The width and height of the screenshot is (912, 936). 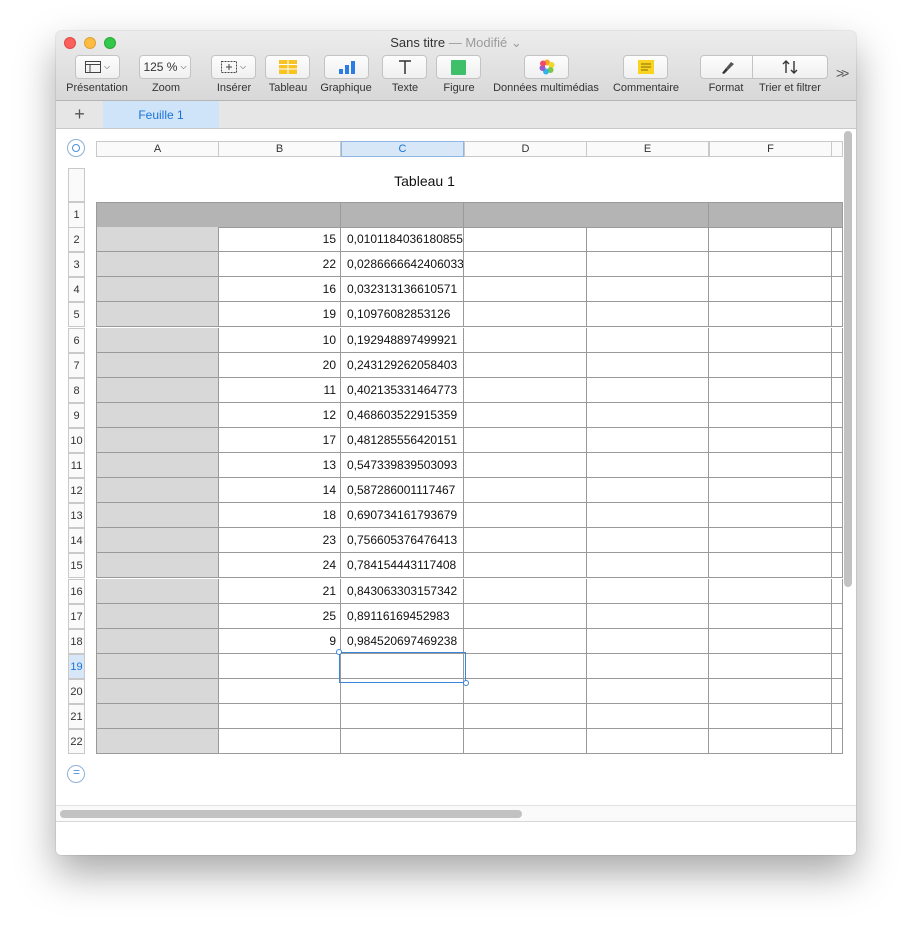 What do you see at coordinates (157, 365) in the screenshot?
I see `cell-a7` at bounding box center [157, 365].